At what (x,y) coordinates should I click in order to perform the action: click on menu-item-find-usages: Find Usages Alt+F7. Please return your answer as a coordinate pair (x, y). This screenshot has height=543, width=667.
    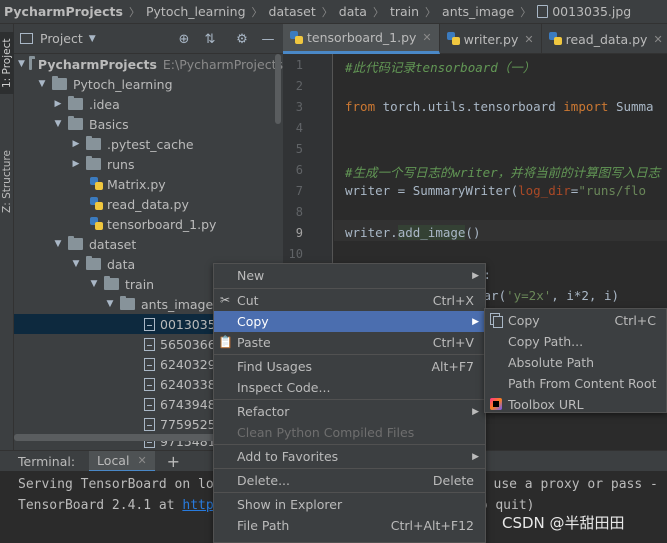
    Looking at the image, I should click on (349, 366).